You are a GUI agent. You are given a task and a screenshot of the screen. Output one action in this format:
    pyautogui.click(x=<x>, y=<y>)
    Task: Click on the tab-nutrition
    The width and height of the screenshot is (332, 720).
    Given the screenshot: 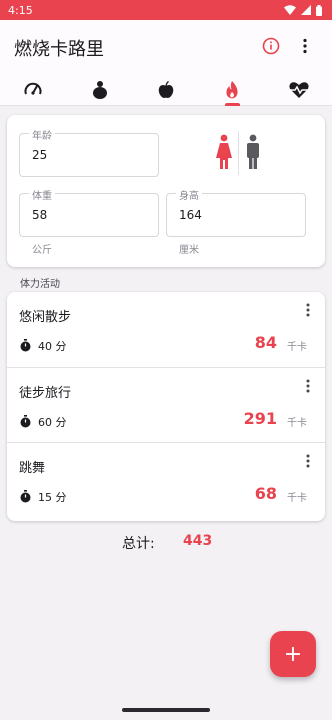 What is the action you would take?
    pyautogui.click(x=166, y=90)
    